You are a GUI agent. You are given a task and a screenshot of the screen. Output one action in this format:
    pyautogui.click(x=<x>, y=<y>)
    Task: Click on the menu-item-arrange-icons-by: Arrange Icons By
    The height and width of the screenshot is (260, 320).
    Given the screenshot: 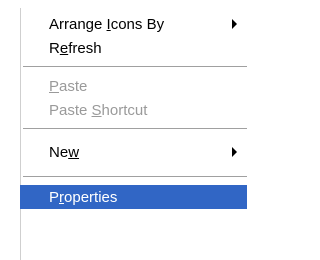 What is the action you would take?
    pyautogui.click(x=135, y=24)
    